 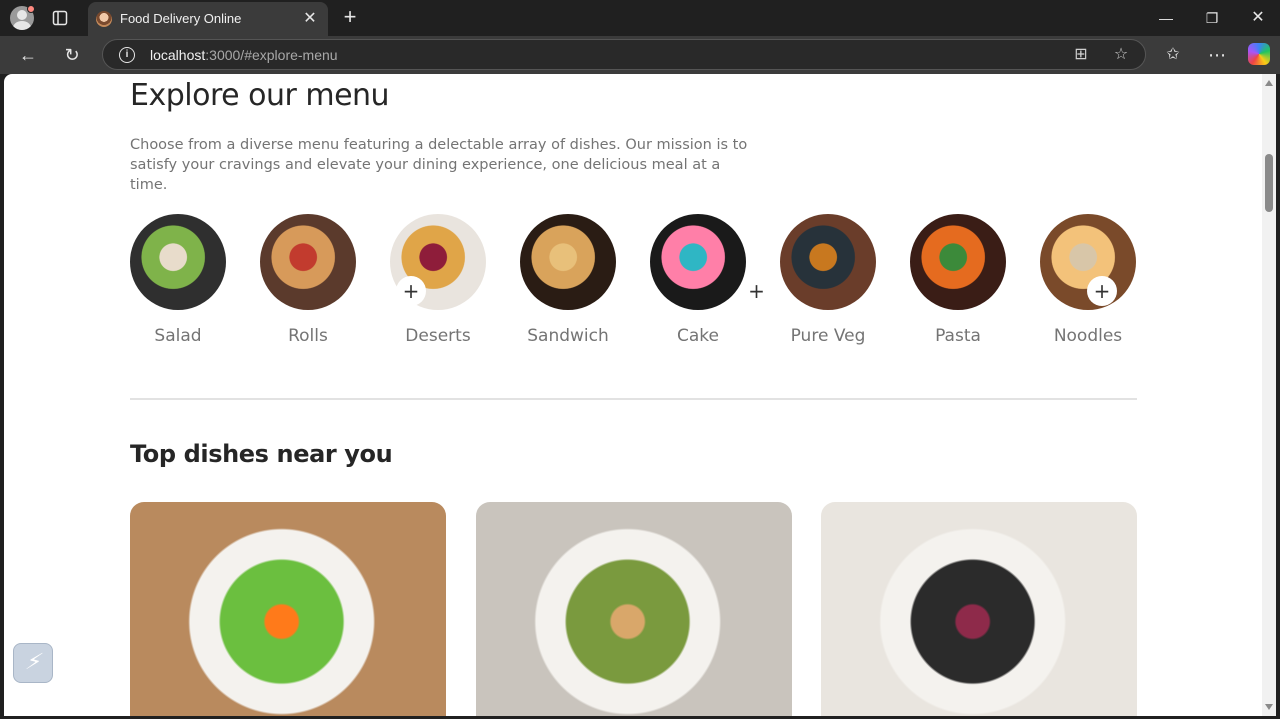 I want to click on category-item-salad: Salad, so click(x=178, y=280).